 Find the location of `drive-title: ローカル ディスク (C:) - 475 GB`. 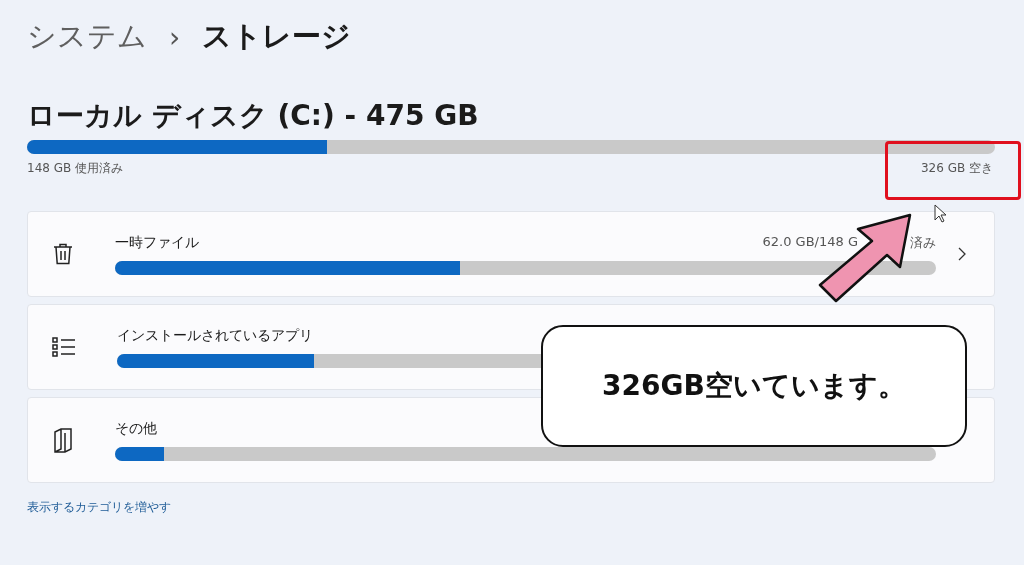

drive-title: ローカル ディスク (C:) - 475 GB is located at coordinates (253, 116).